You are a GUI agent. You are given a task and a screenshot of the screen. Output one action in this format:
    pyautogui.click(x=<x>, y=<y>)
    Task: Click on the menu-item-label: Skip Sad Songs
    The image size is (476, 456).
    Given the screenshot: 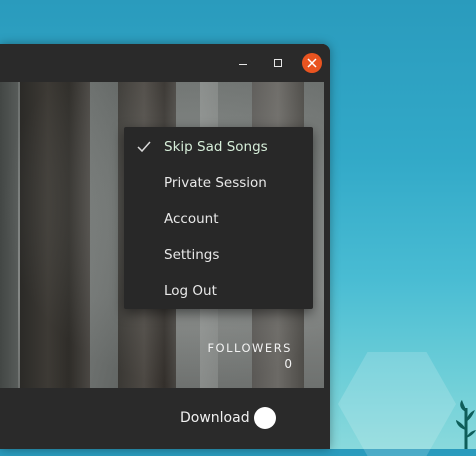 What is the action you would take?
    pyautogui.click(x=216, y=147)
    